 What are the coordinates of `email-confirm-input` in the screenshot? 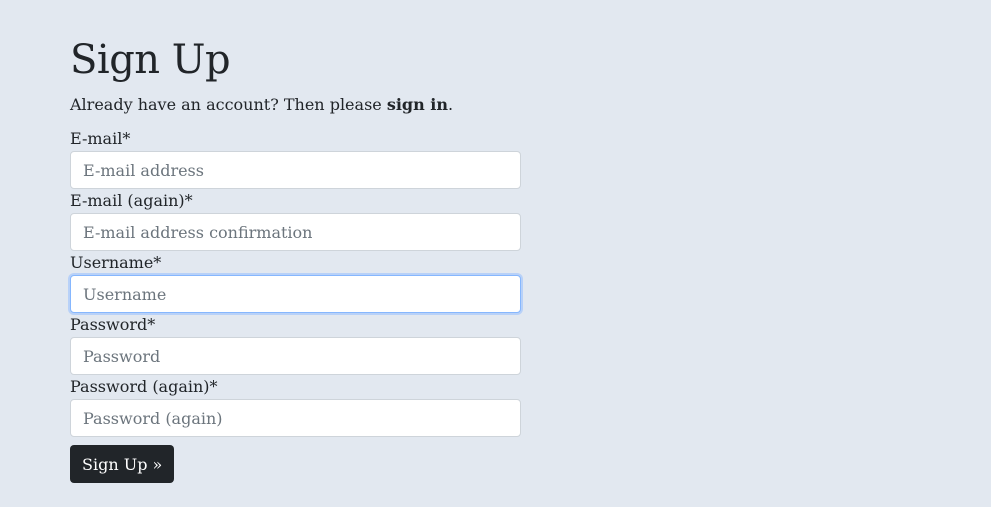 It's located at (295, 232).